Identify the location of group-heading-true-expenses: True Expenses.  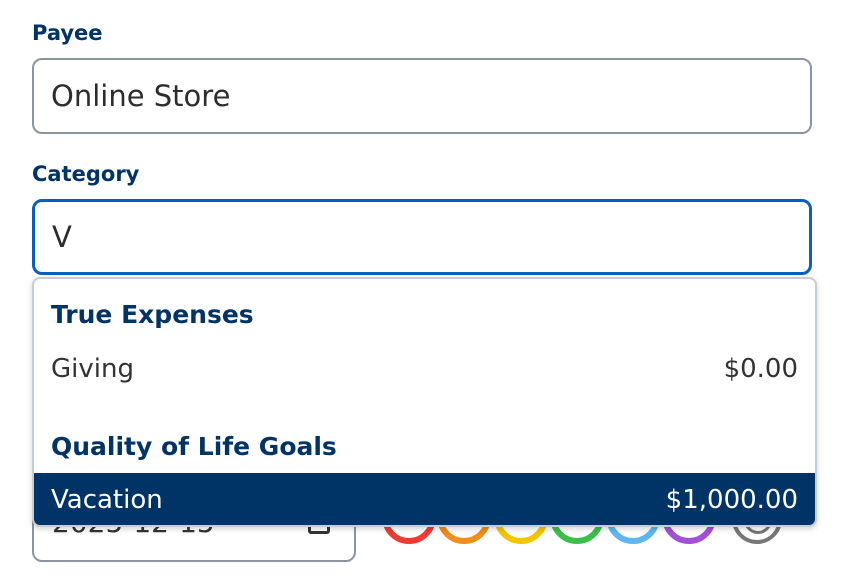
(152, 314).